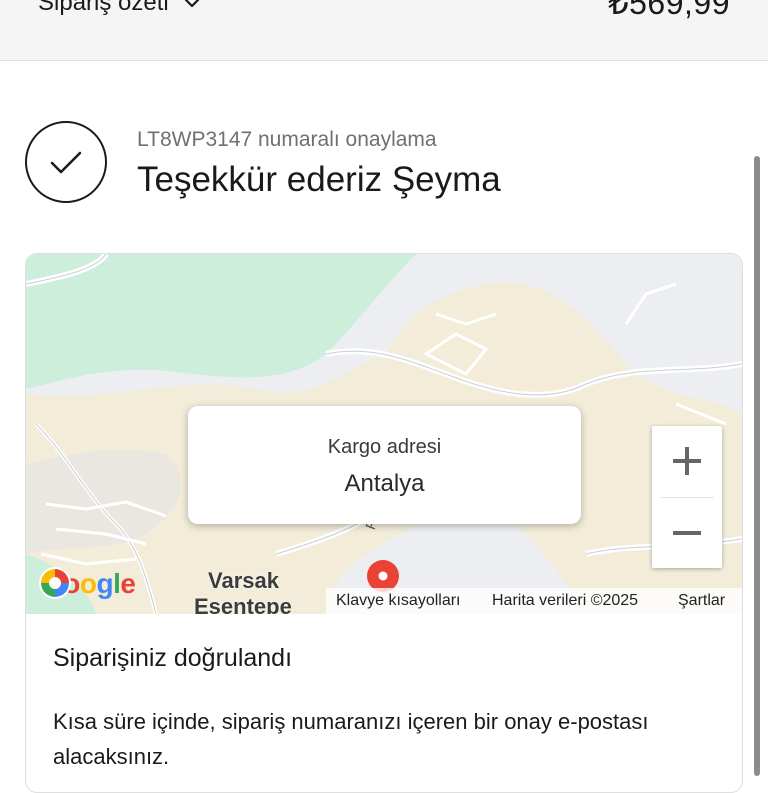 The width and height of the screenshot is (768, 793). I want to click on order-summary-bar: Sipariş özeti ₺569,99, so click(384, 30).